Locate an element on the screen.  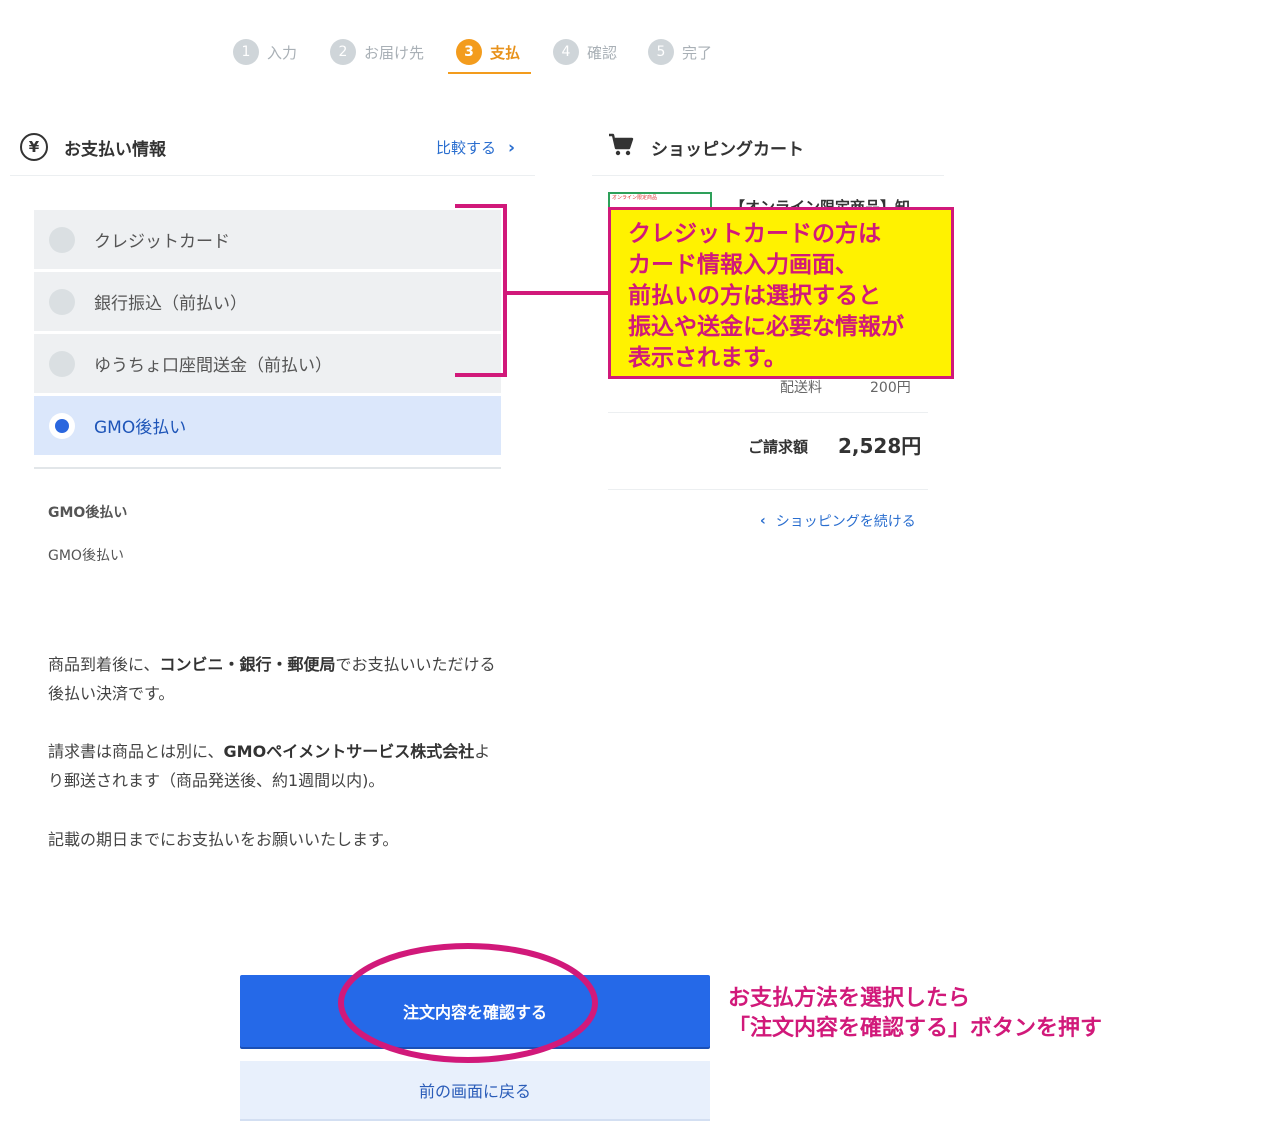
step-label: 支払 is located at coordinates (505, 52).